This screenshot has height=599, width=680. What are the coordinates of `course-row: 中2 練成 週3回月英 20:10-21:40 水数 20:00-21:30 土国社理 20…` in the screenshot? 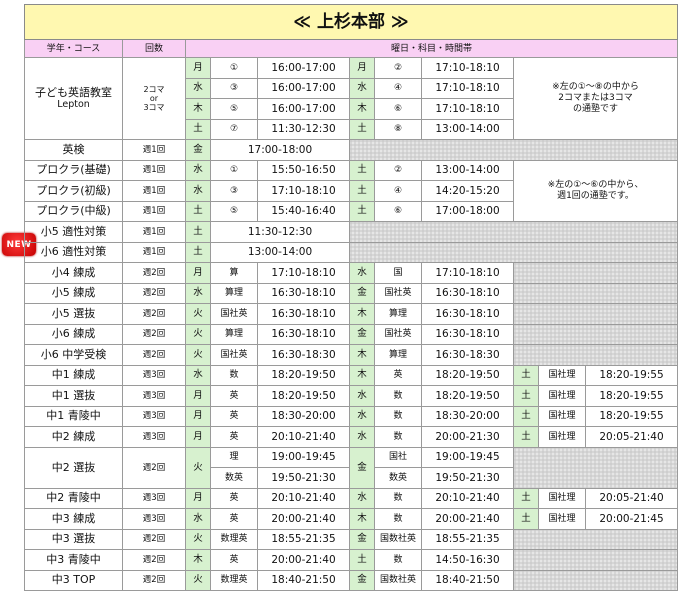 It's located at (351, 437).